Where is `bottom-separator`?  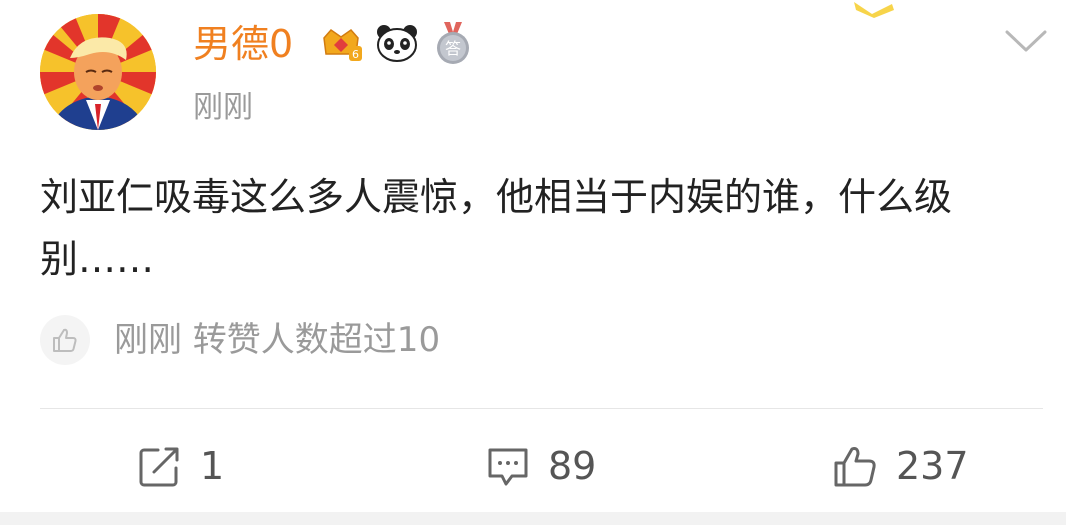
bottom-separator is located at coordinates (533, 518).